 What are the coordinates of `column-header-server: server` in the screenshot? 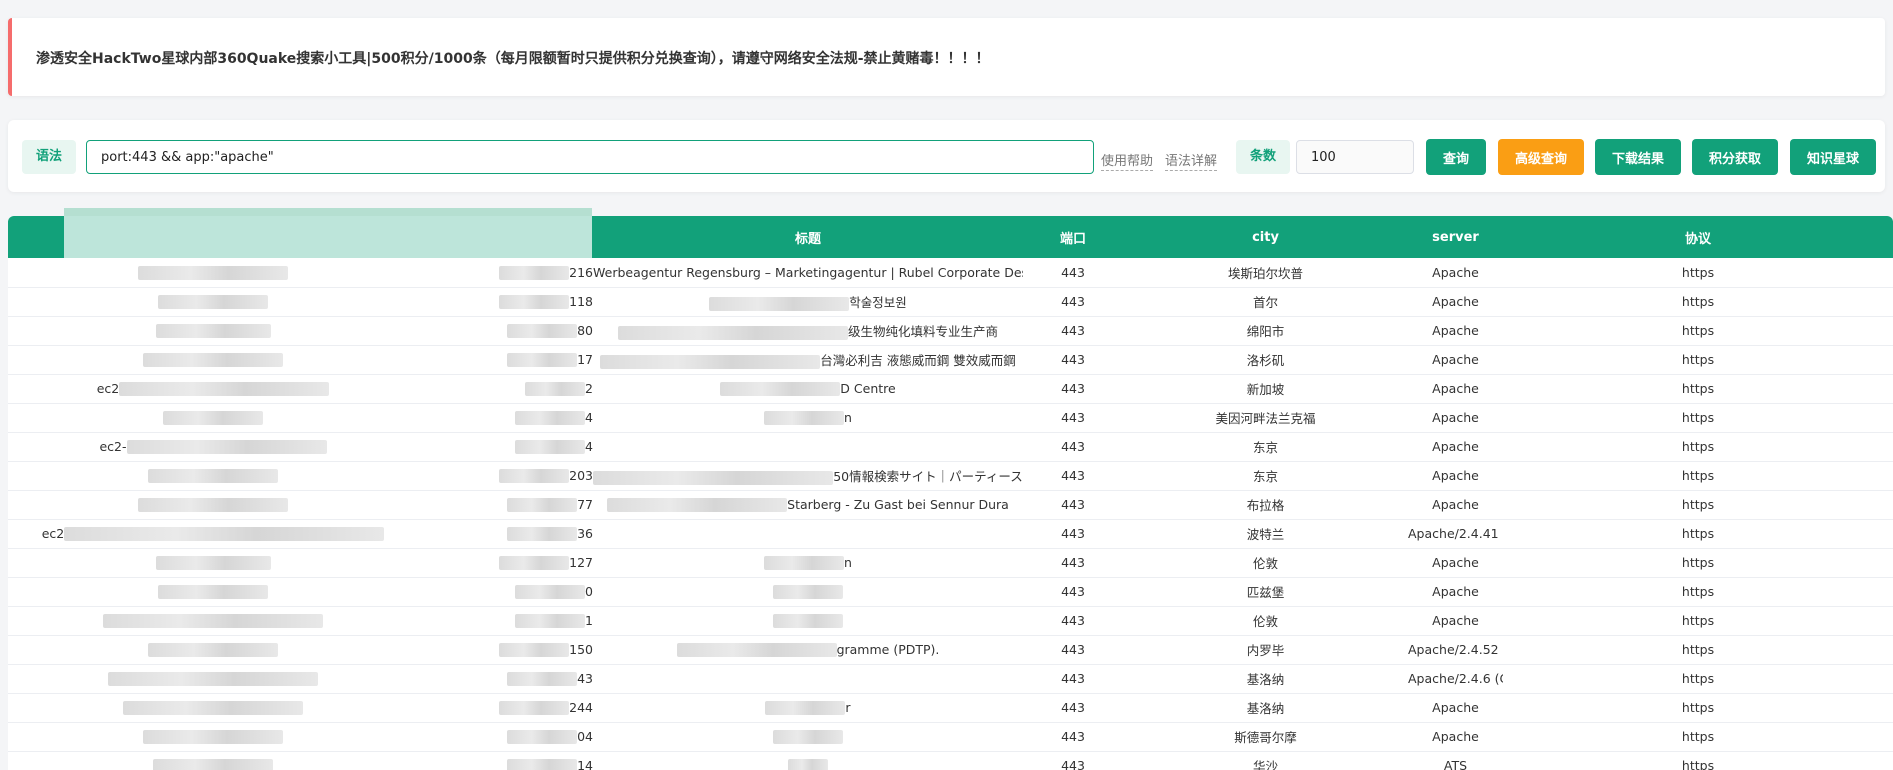 It's located at (1455, 237).